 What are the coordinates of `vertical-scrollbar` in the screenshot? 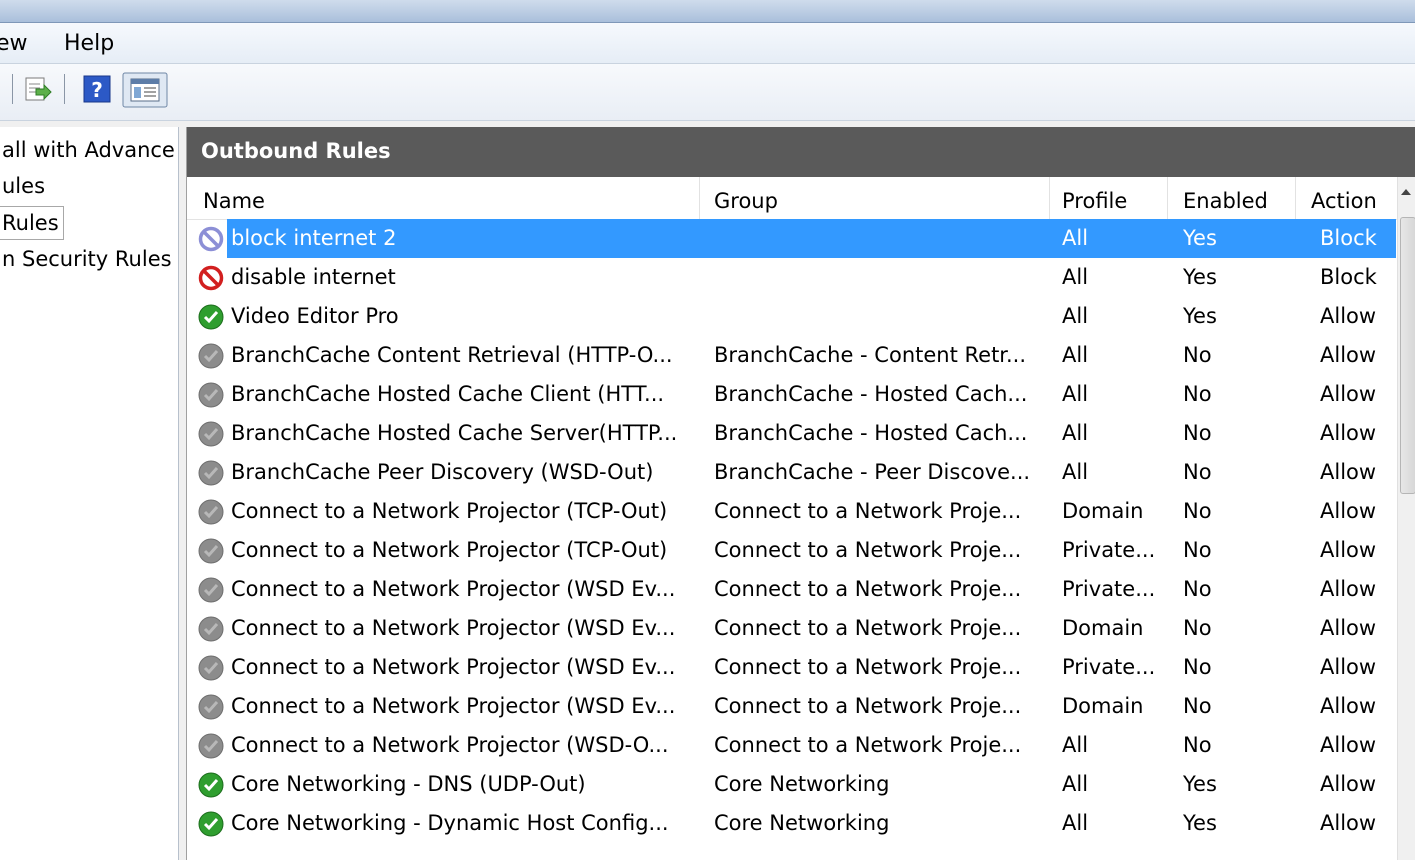 It's located at (1406, 518).